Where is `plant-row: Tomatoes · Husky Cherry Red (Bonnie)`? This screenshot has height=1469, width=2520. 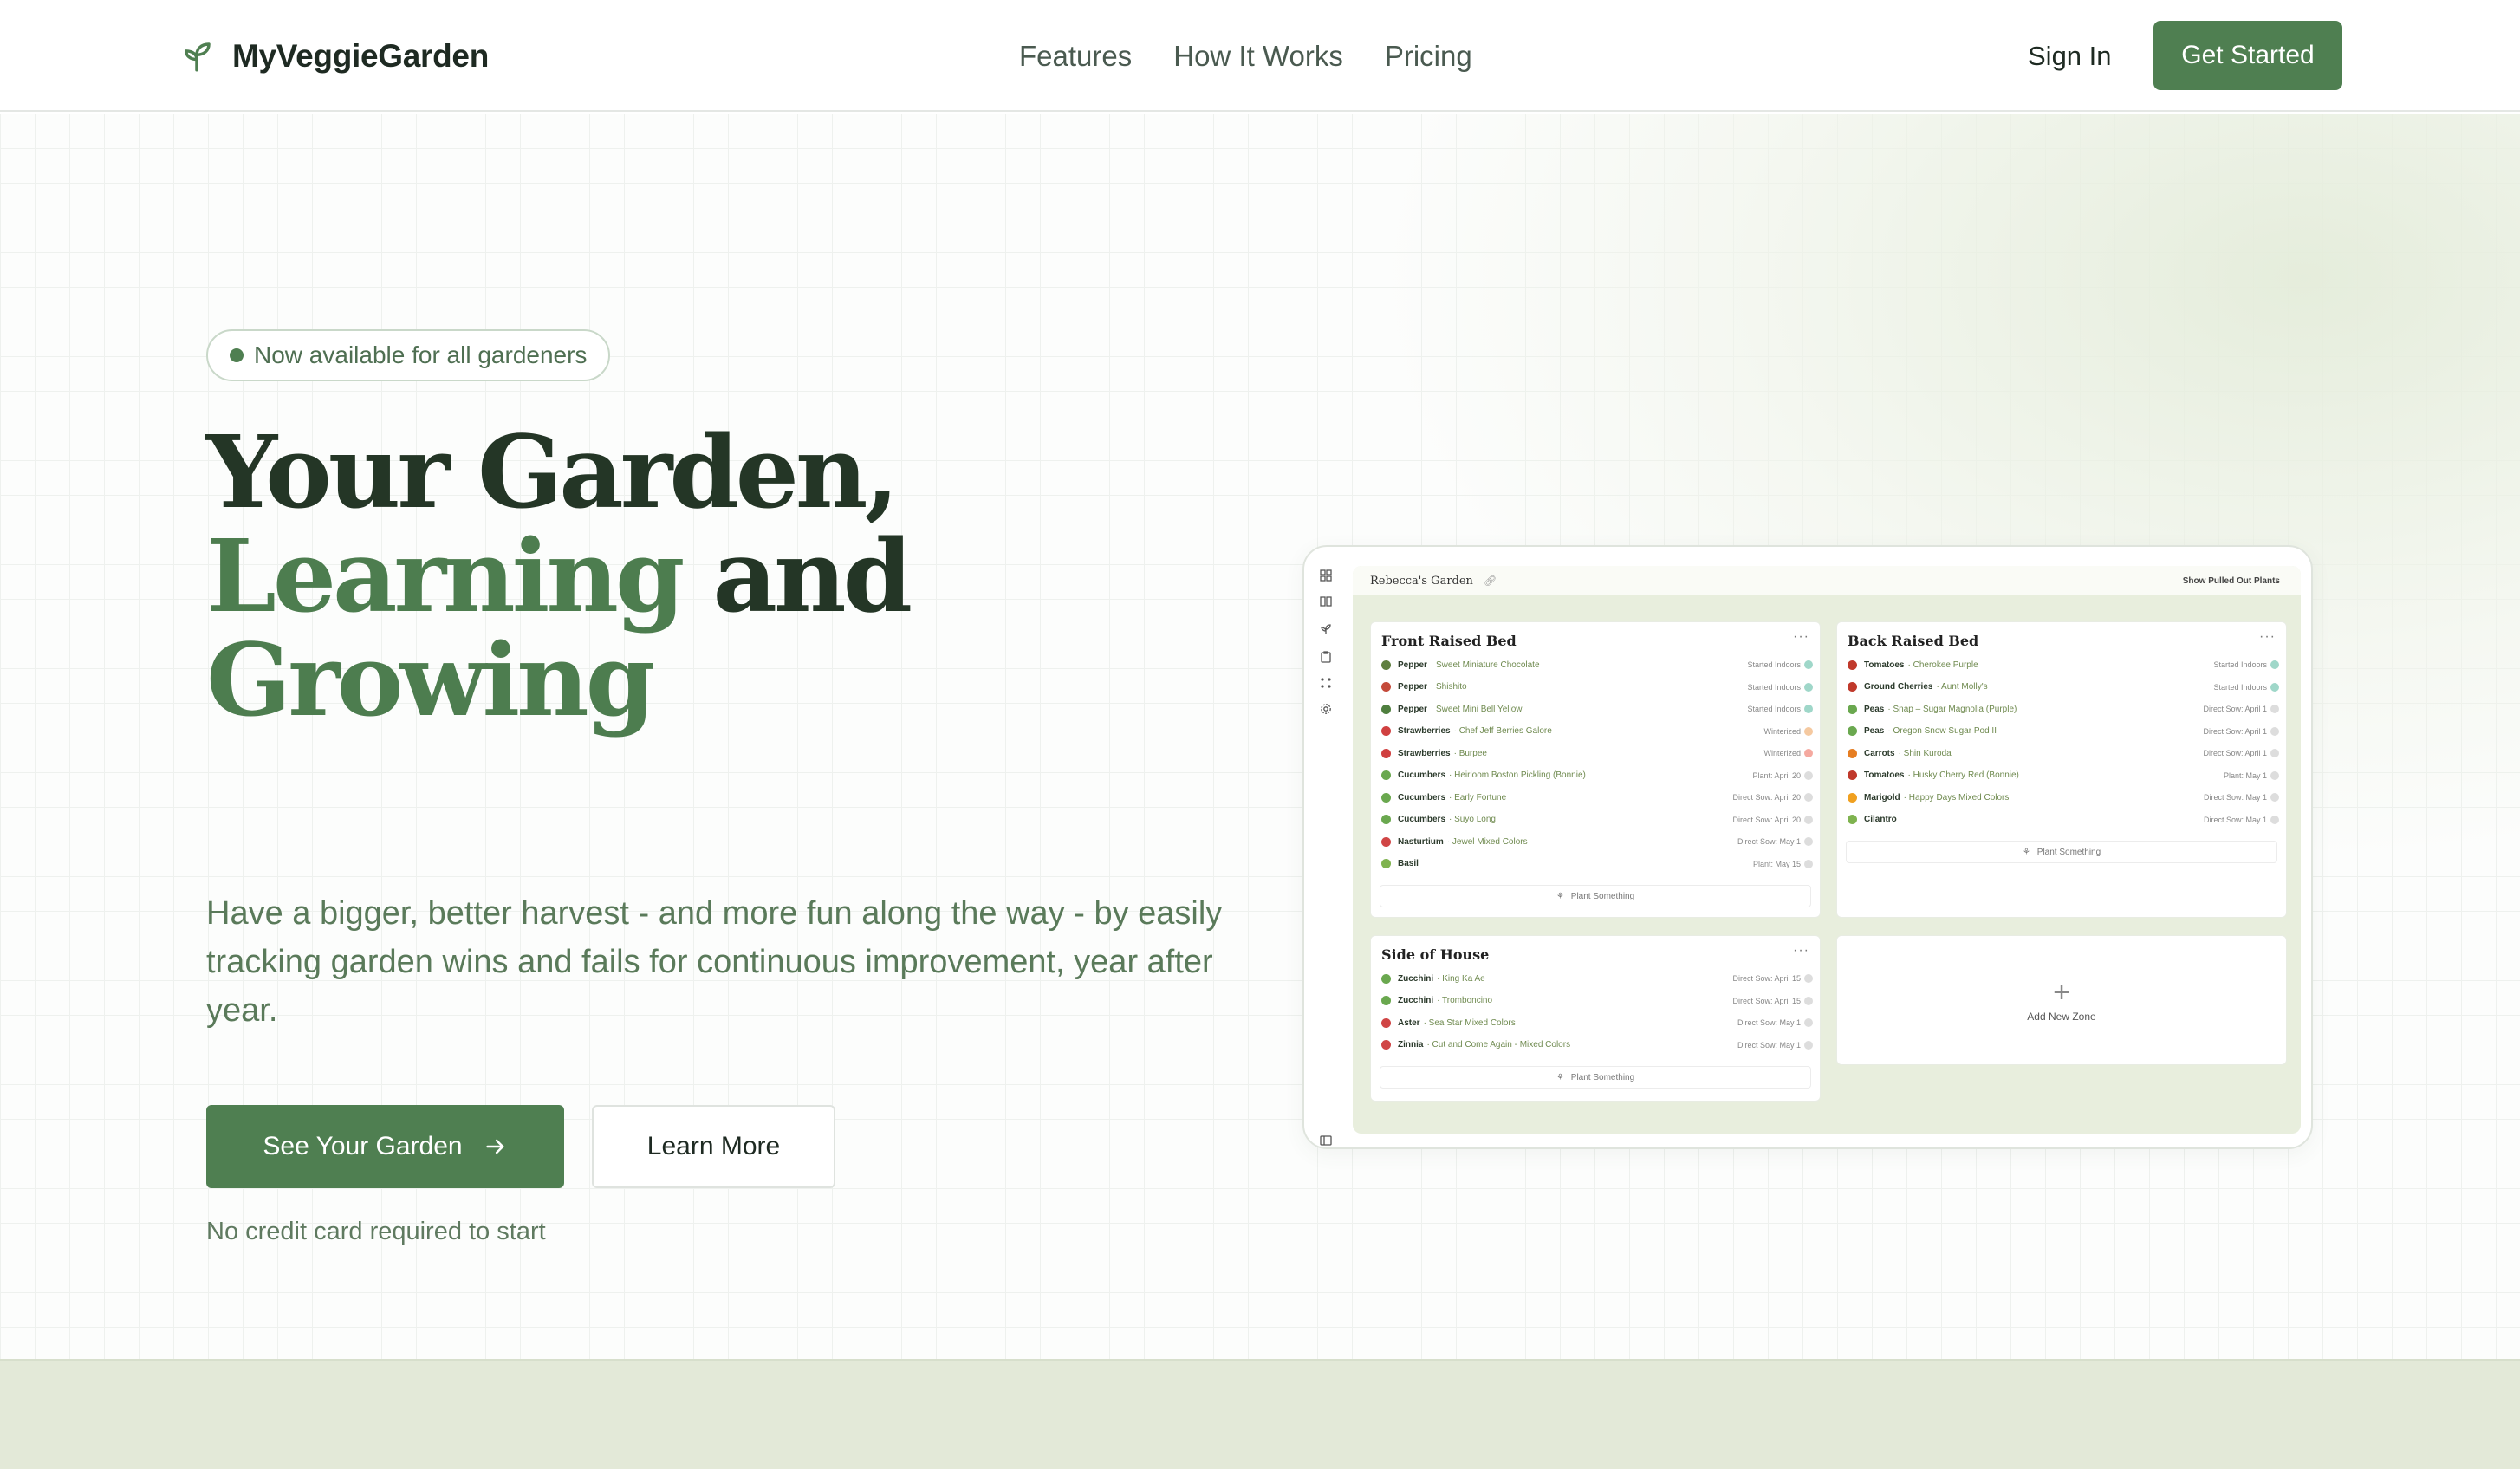 plant-row: Tomatoes · Husky Cherry Red (Bonnie) is located at coordinates (1933, 775).